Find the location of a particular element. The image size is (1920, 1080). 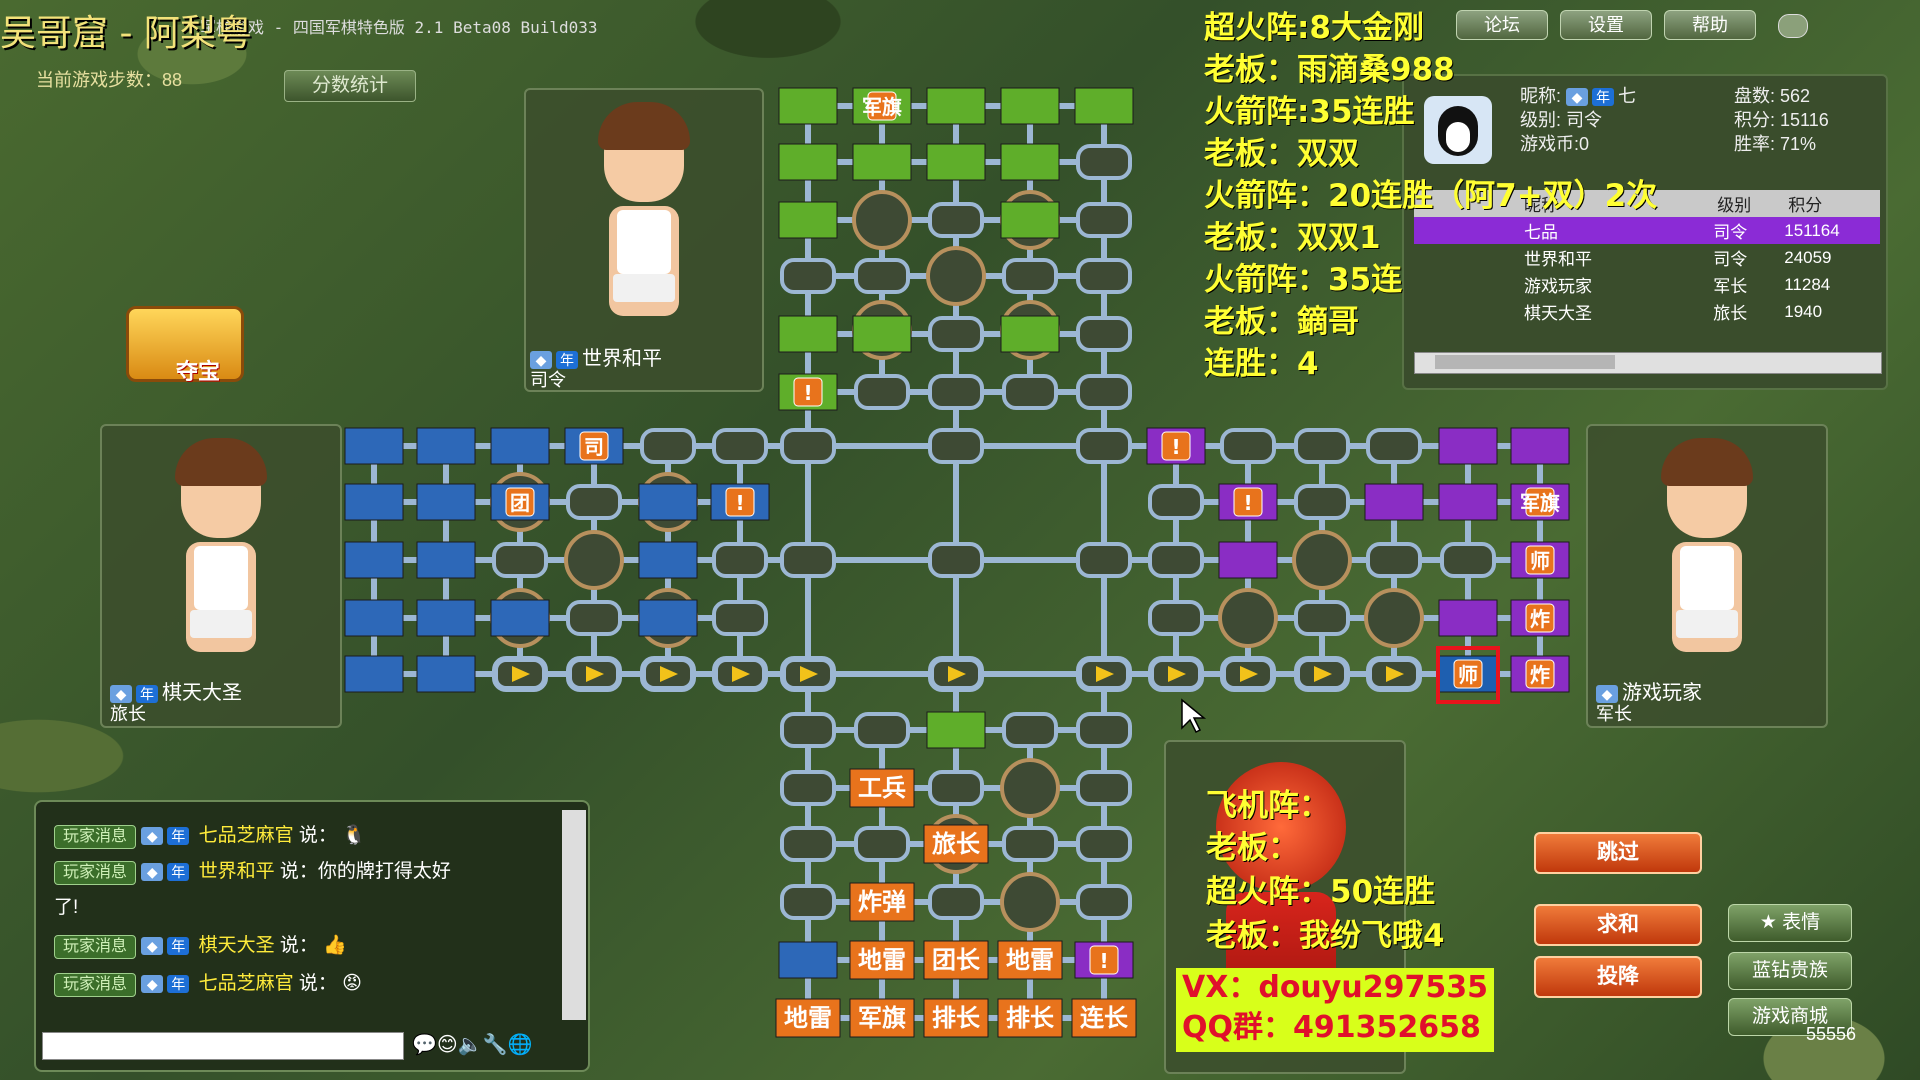

skip-button: 跳过 is located at coordinates (1618, 853).